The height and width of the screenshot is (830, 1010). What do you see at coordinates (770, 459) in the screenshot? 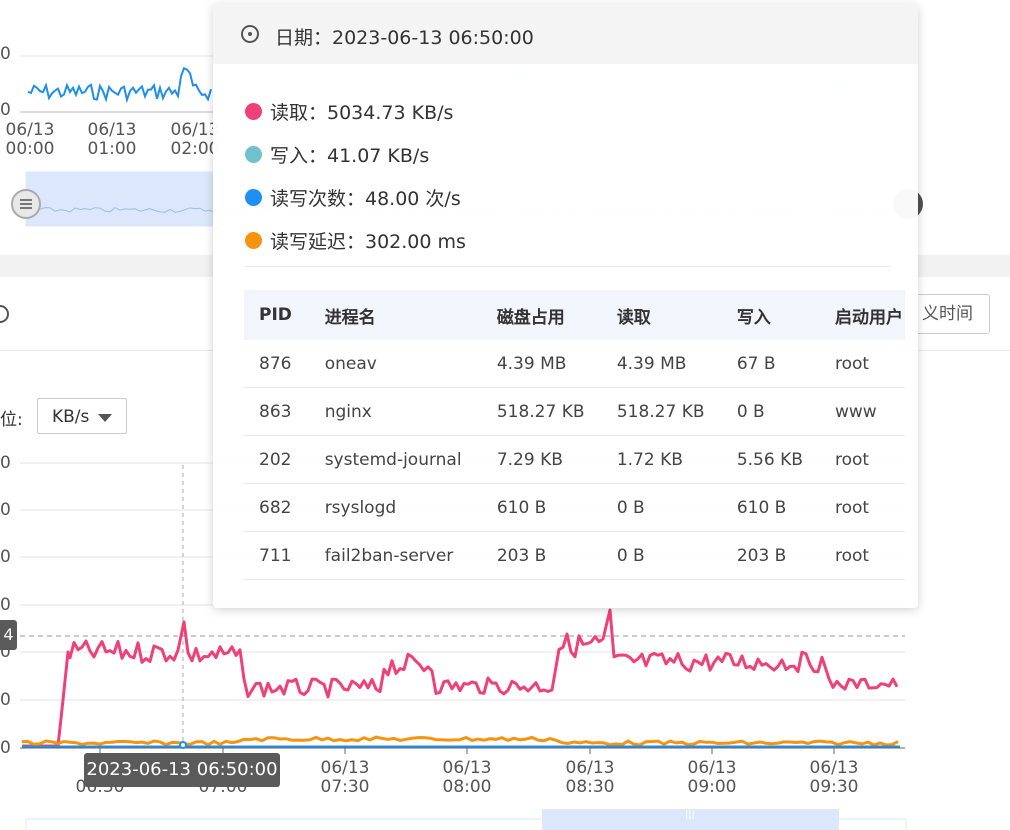
I see `table-cell: 5.56 KB` at bounding box center [770, 459].